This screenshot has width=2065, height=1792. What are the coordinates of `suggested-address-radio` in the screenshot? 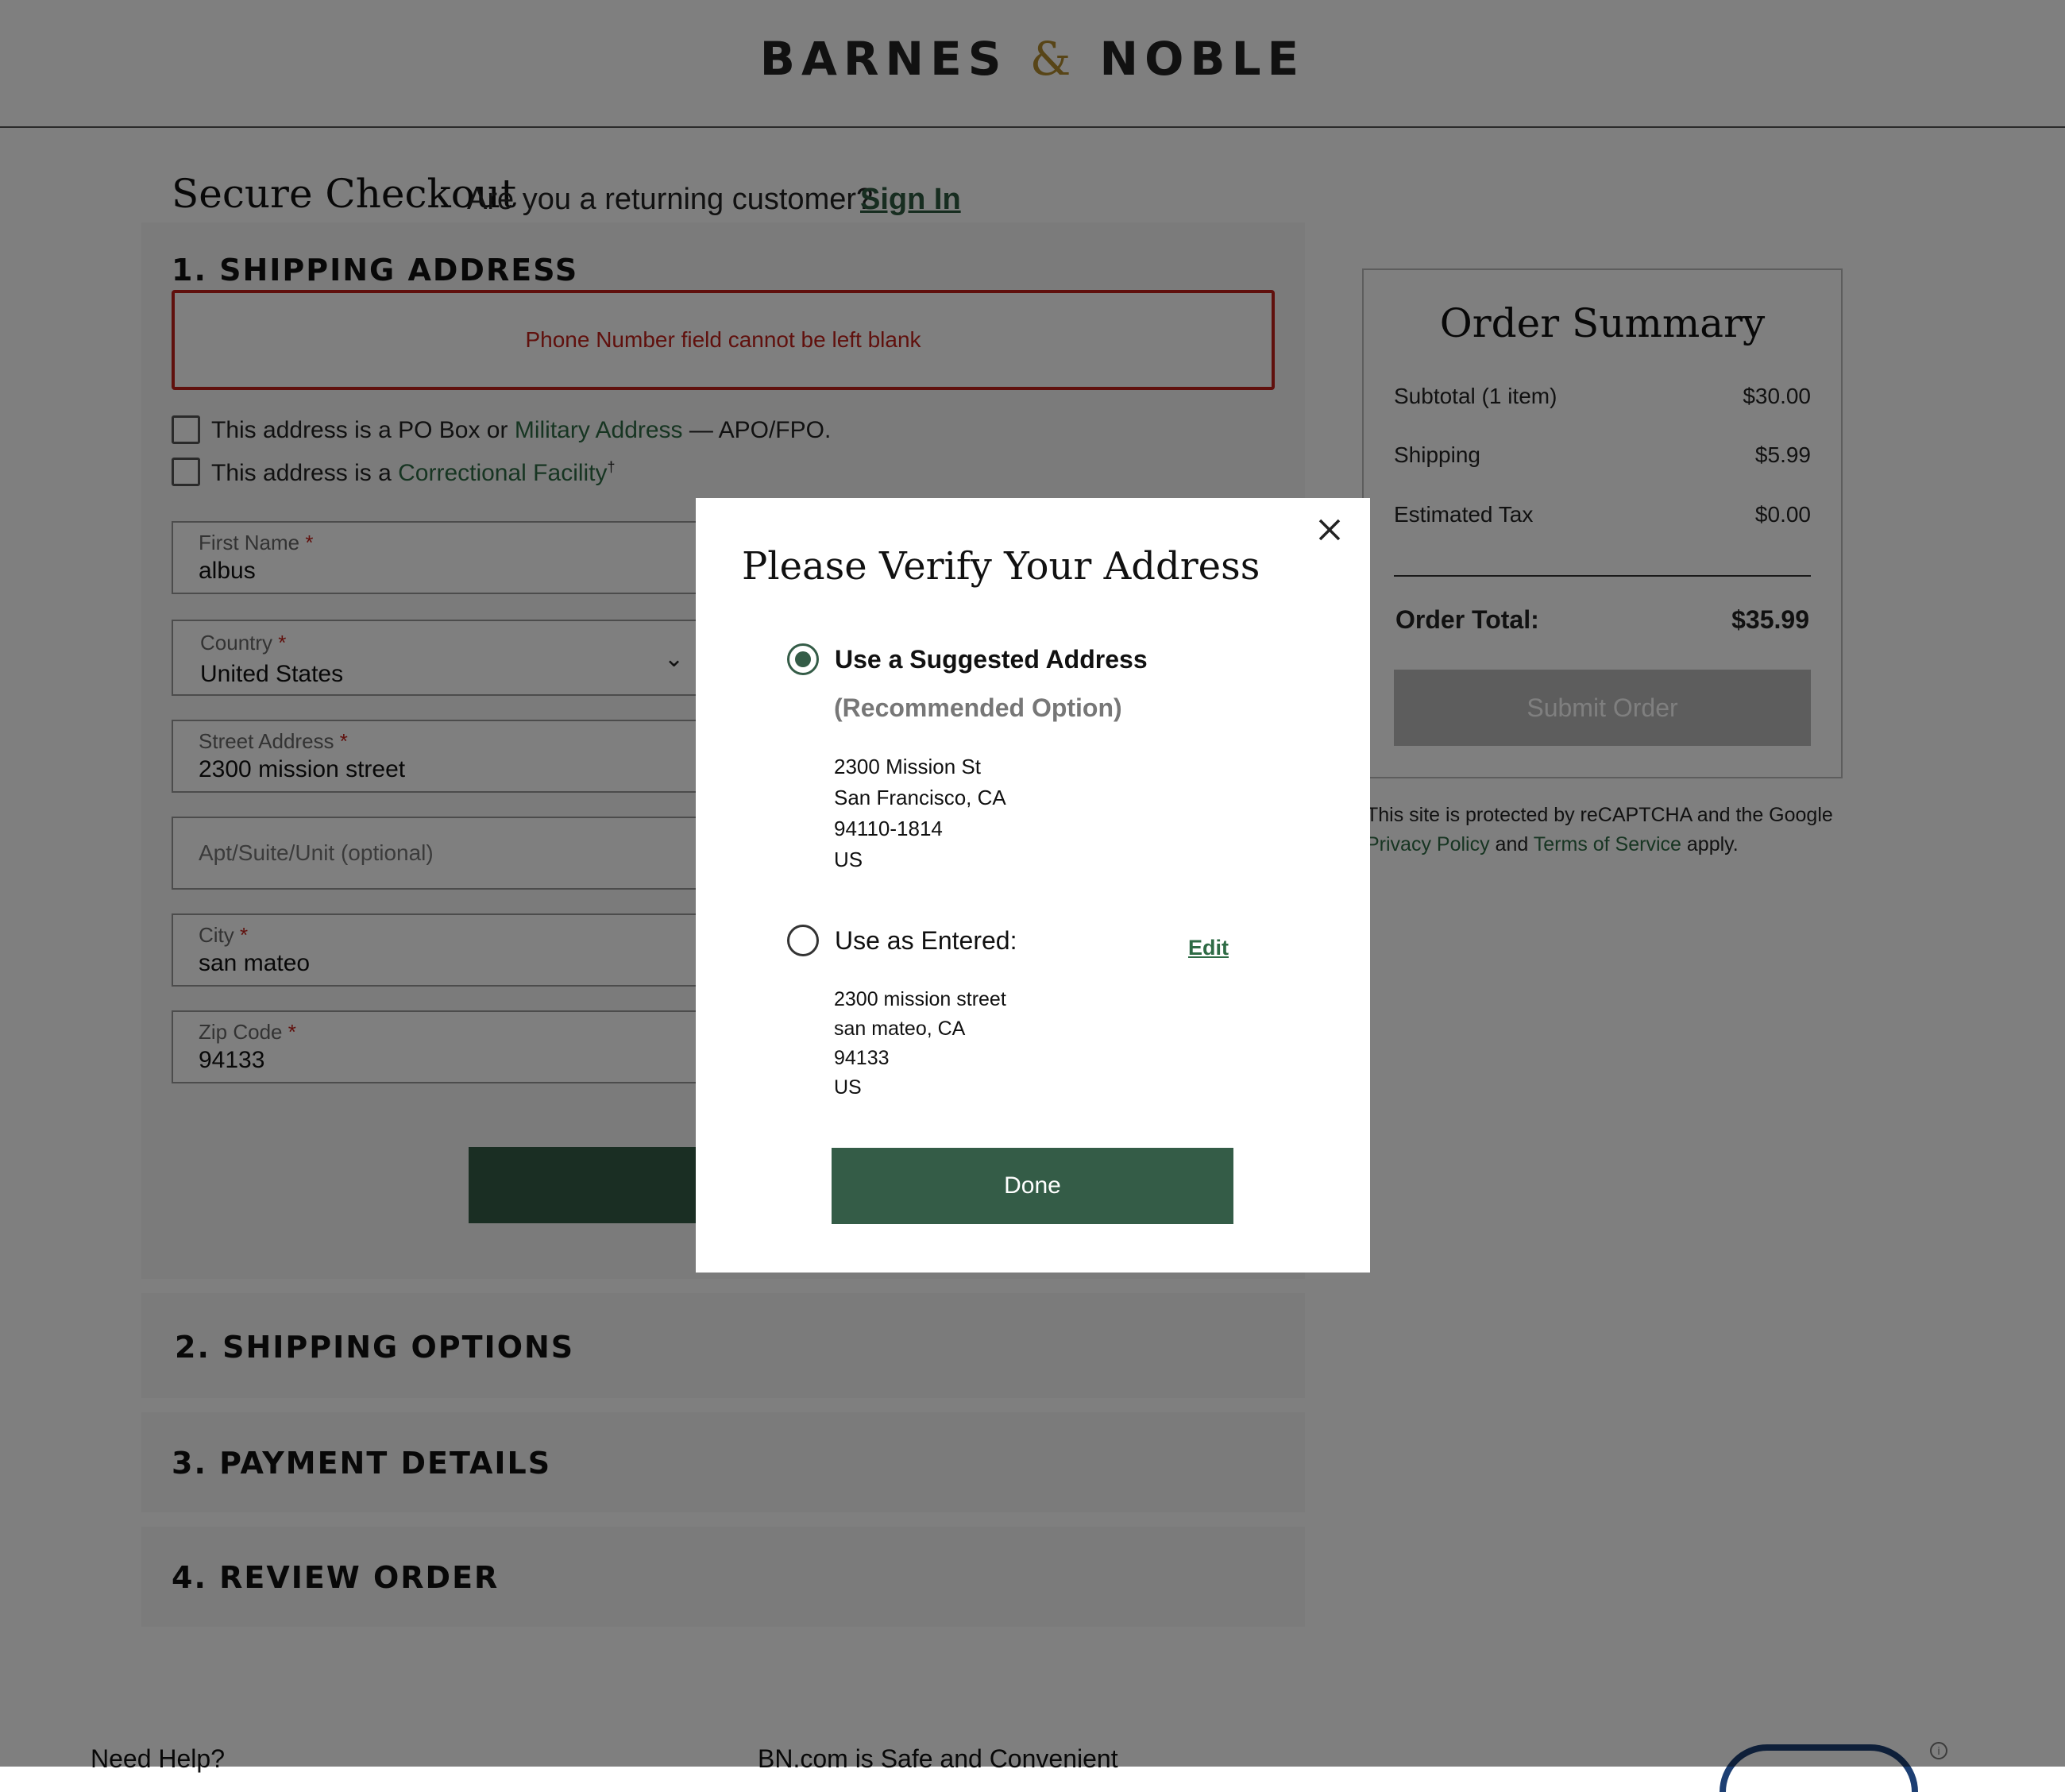 It's located at (803, 659).